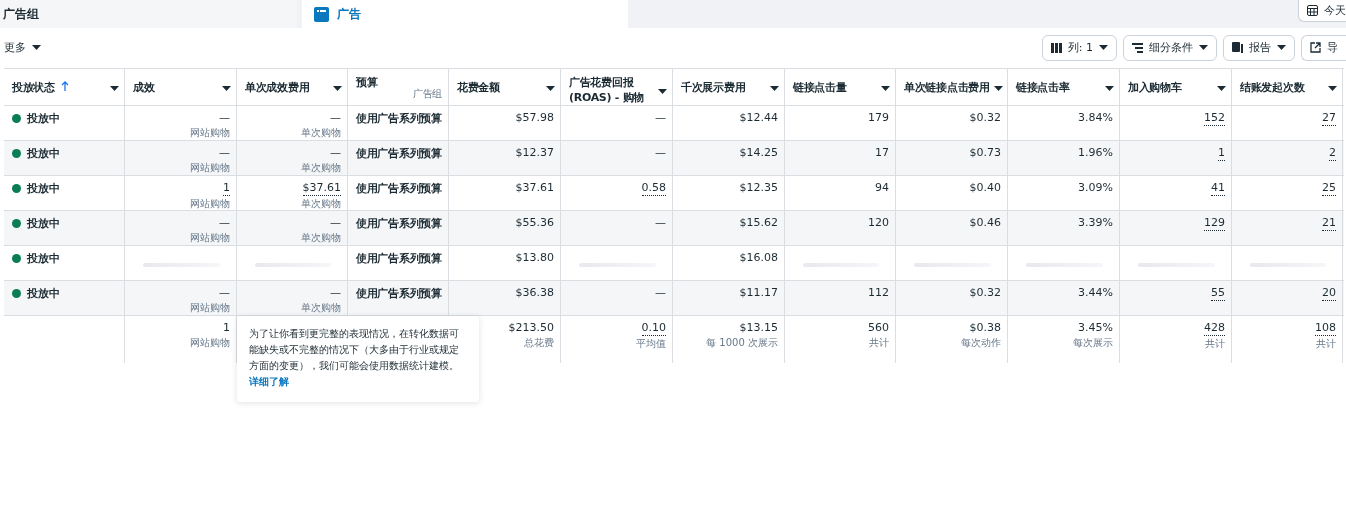 This screenshot has height=505, width=1346. I want to click on export-icon, so click(1315, 47).